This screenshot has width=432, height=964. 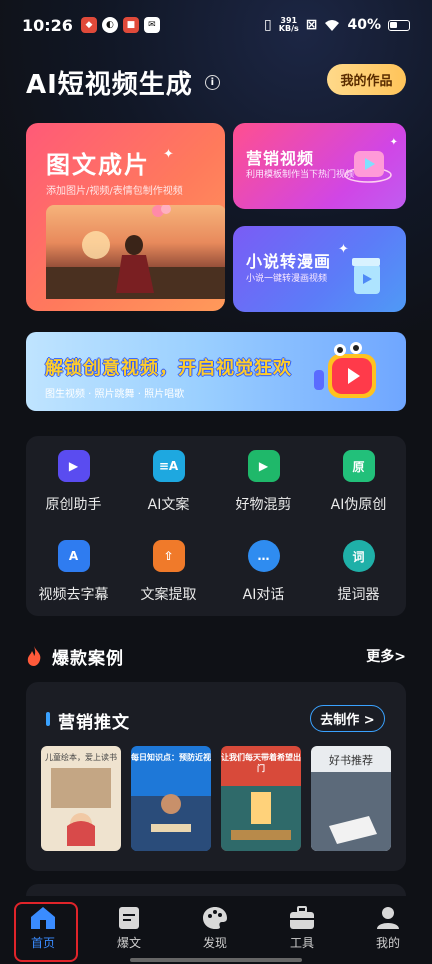 I want to click on tool-label: 视频去字幕, so click(x=73, y=595).